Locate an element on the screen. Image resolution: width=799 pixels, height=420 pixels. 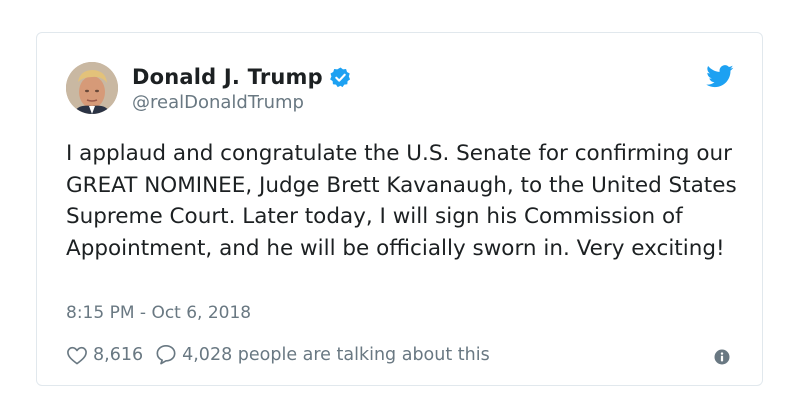
verified-badge-icon is located at coordinates (340, 77).